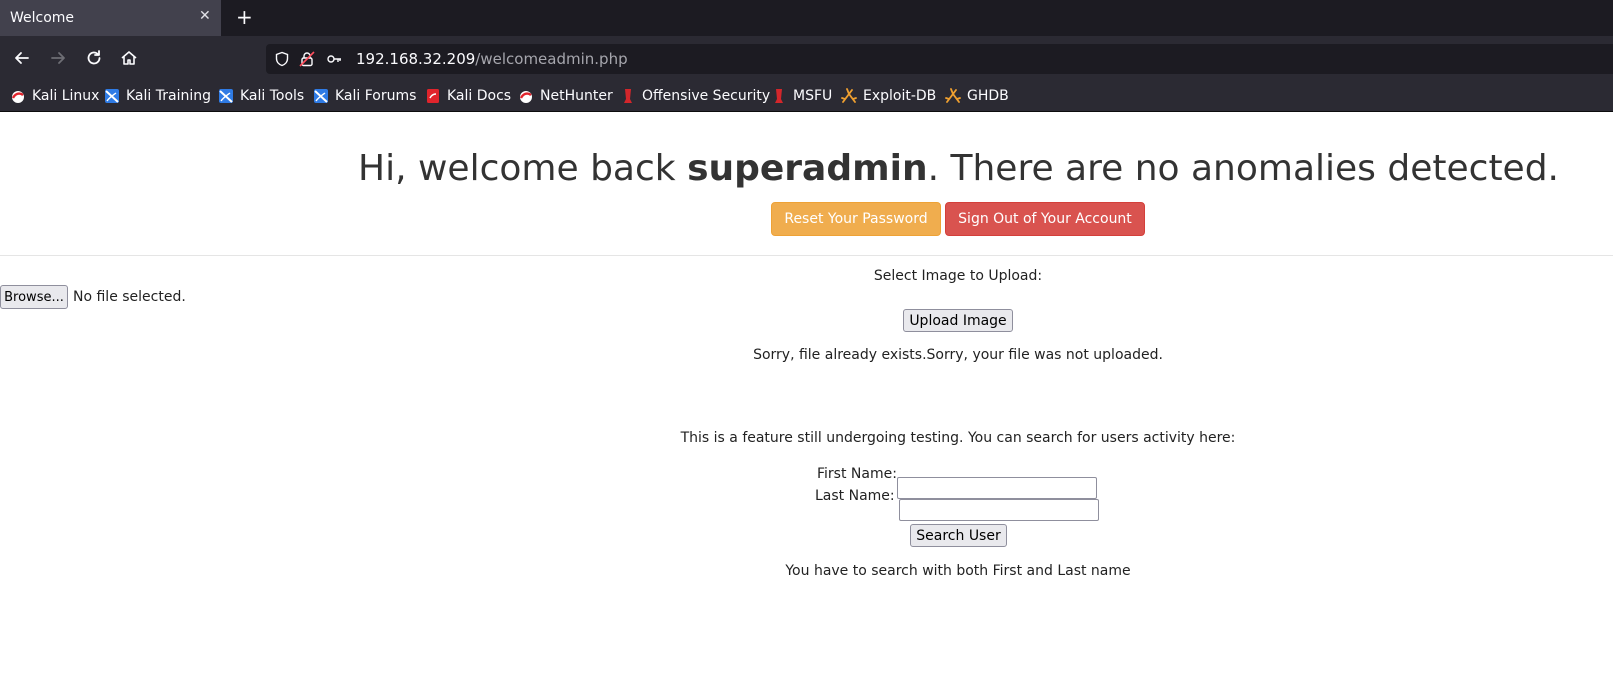  I want to click on bookmark-ghdb: GHDB, so click(977, 96).